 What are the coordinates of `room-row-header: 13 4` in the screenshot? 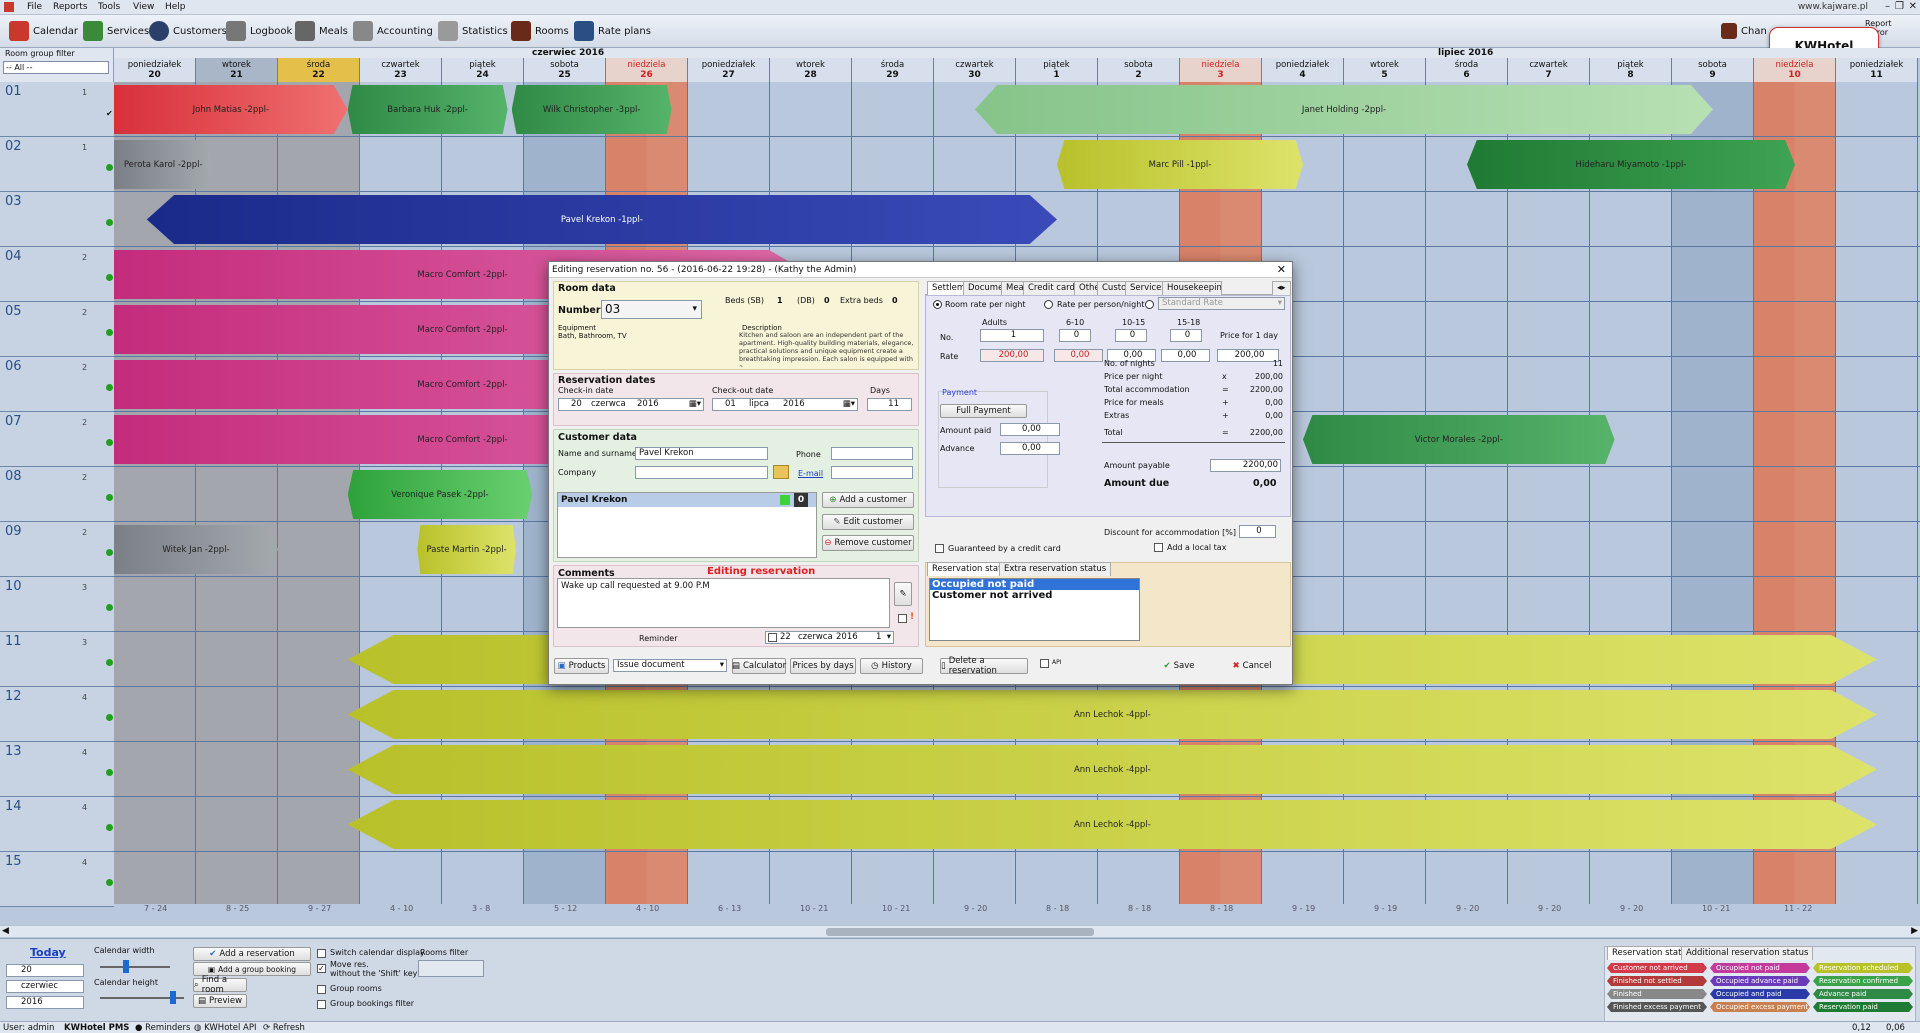 It's located at (57, 769).